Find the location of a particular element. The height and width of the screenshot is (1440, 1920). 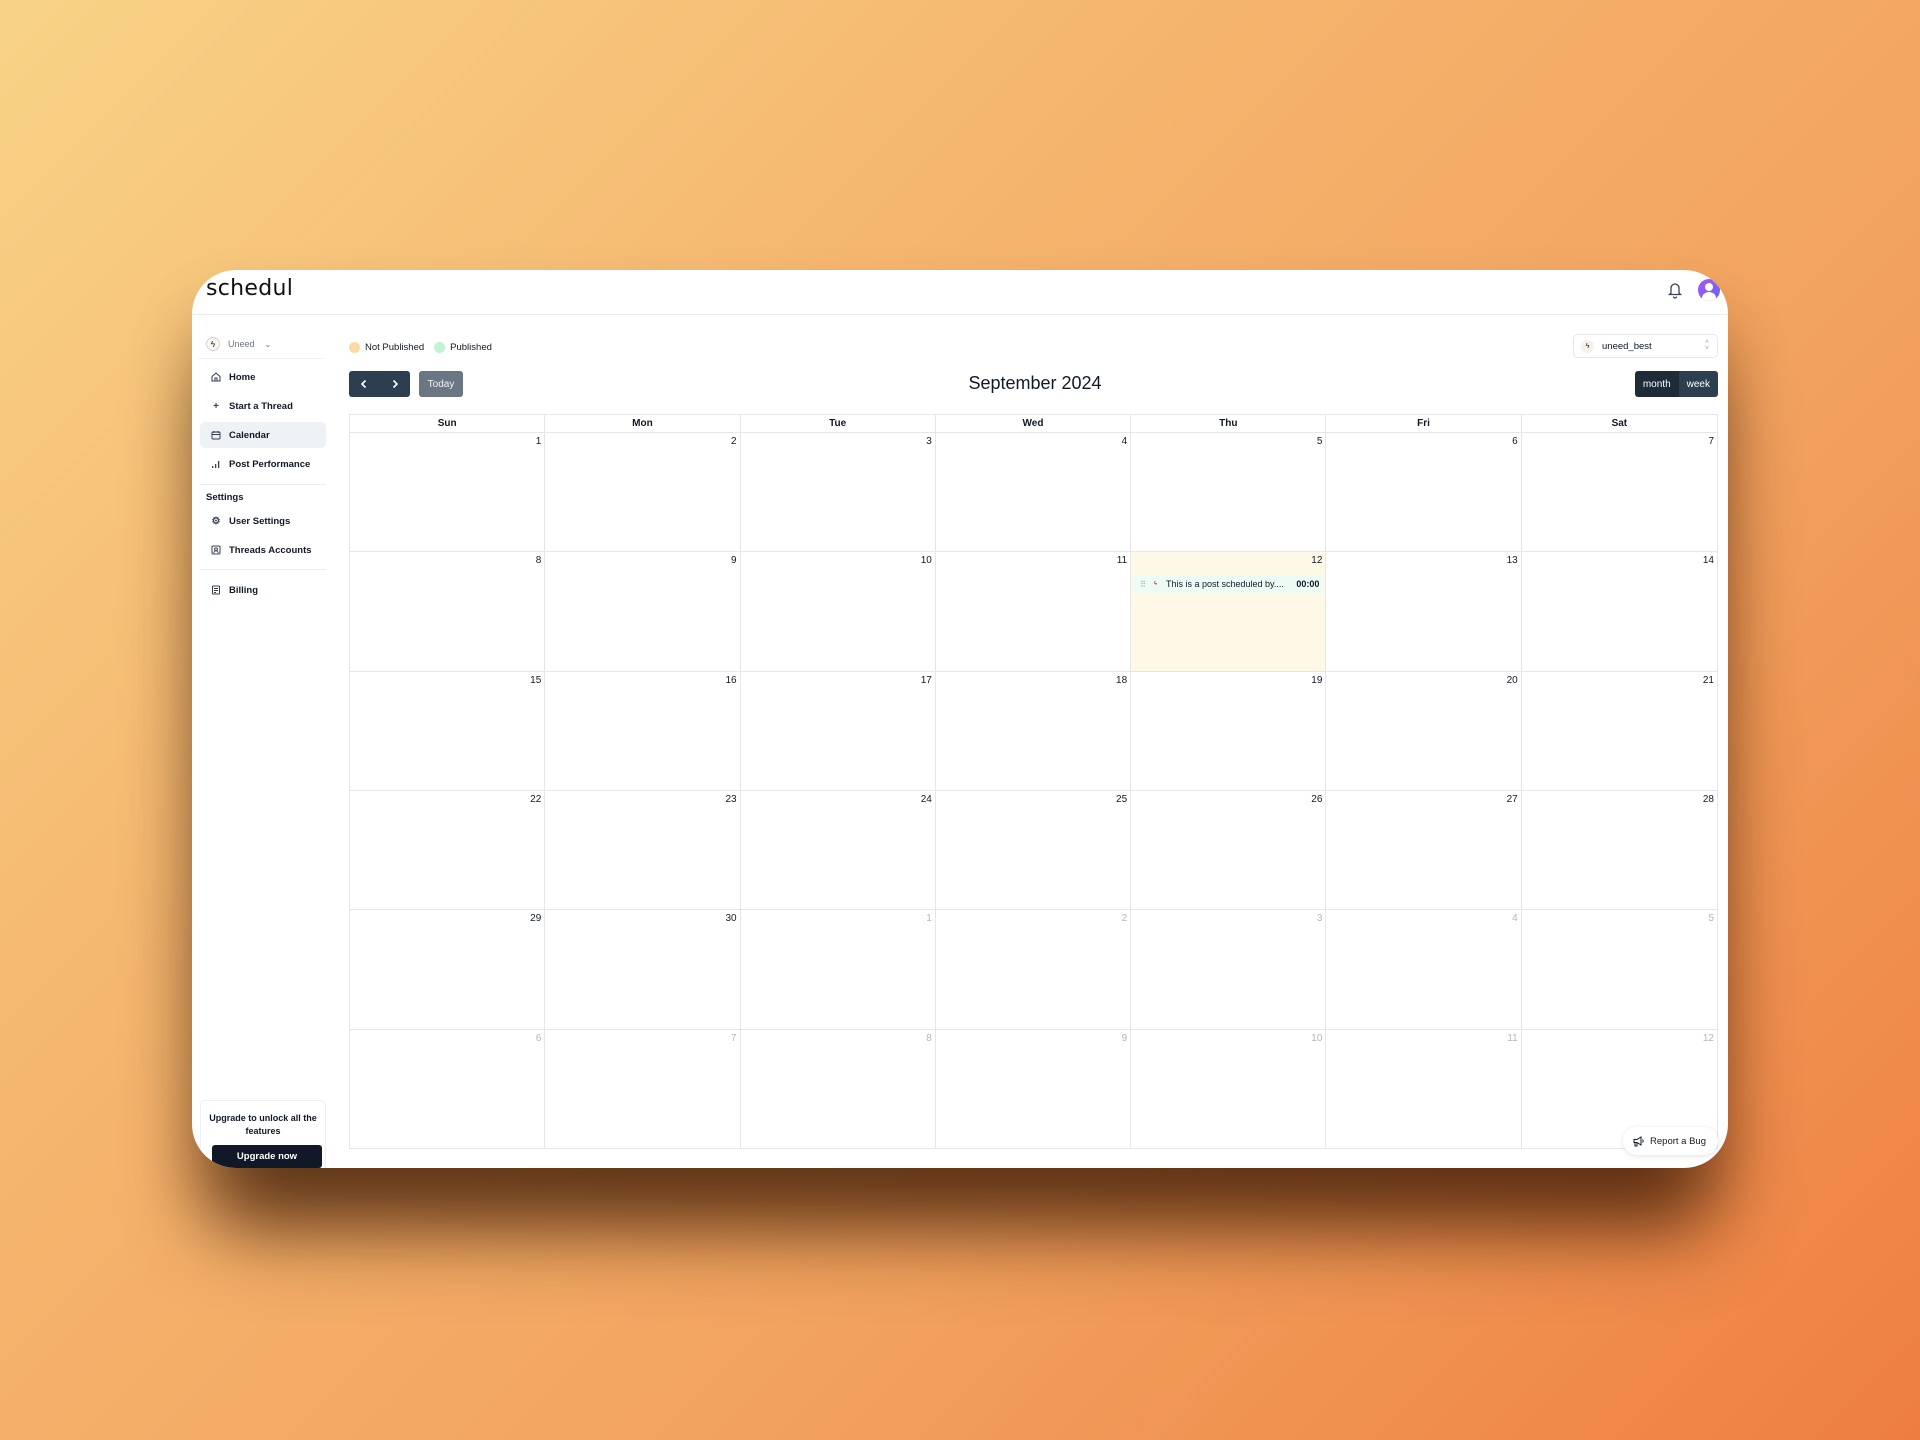

week-view-button: week is located at coordinates (1698, 384).